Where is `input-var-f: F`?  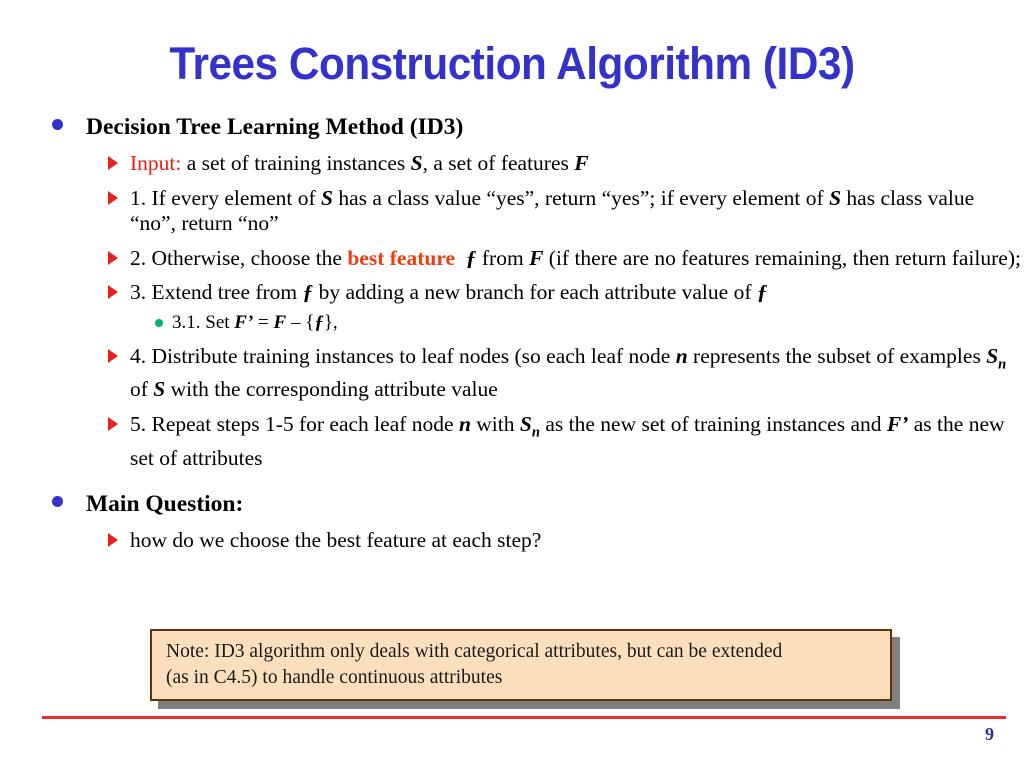
input-var-f: F is located at coordinates (581, 163).